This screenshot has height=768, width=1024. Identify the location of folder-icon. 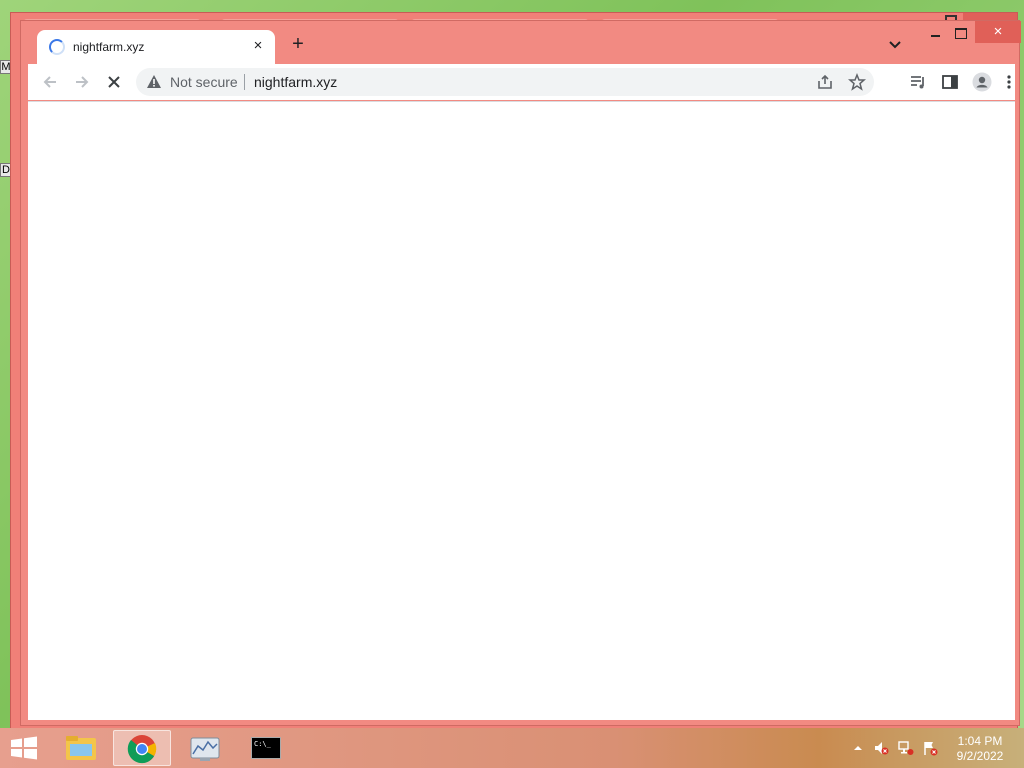
(81, 748).